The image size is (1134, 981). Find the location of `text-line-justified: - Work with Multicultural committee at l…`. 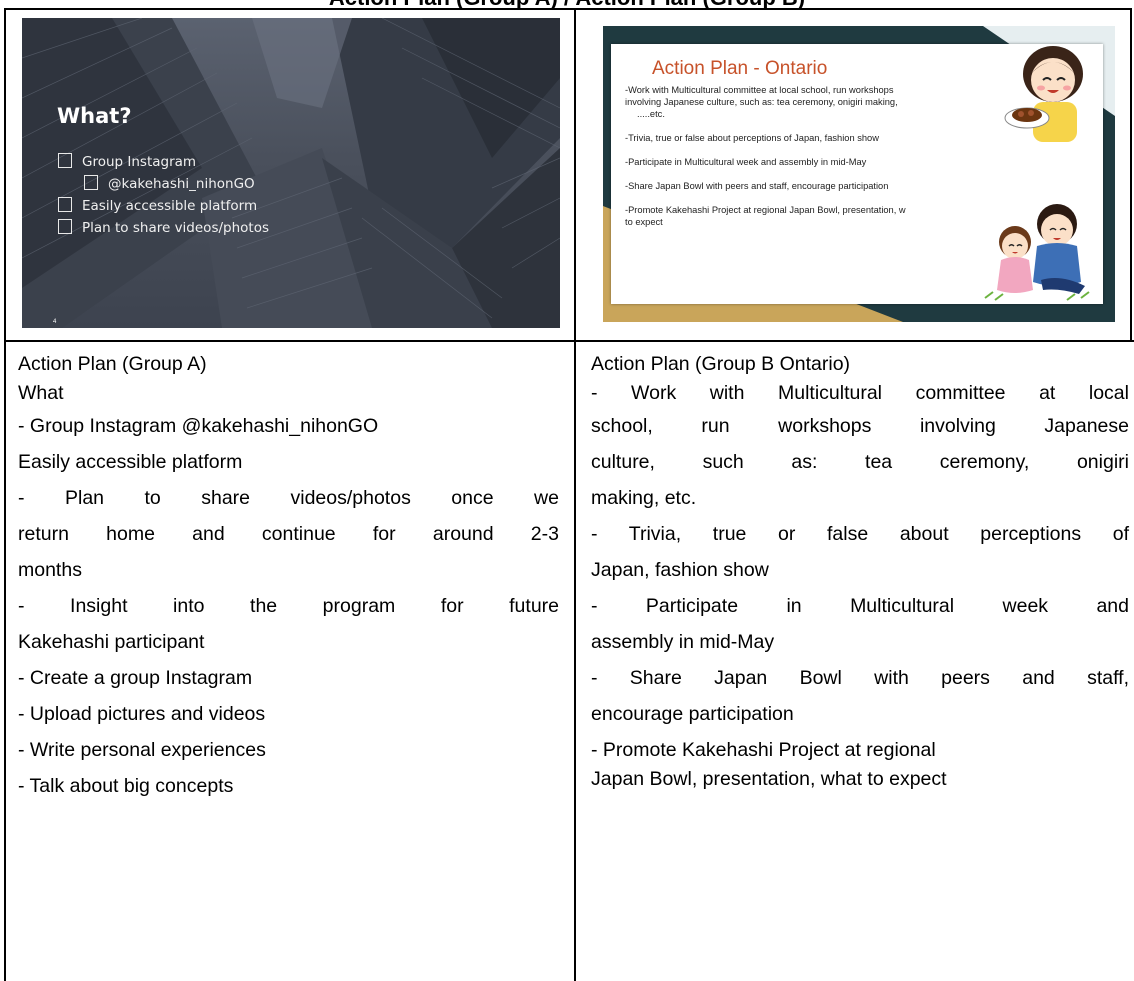

text-line-justified: - Work with Multicultural committee at l… is located at coordinates (860, 393).